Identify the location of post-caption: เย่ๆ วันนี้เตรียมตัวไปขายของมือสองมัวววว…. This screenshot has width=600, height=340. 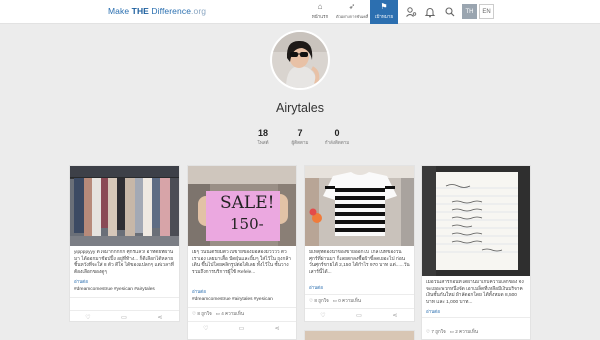
(241, 262).